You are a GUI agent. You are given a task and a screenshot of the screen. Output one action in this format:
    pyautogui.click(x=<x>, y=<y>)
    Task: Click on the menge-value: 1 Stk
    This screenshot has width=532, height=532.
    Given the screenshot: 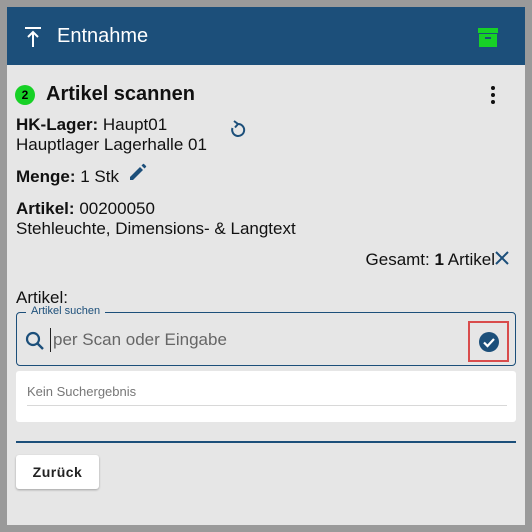 What is the action you would take?
    pyautogui.click(x=99, y=176)
    